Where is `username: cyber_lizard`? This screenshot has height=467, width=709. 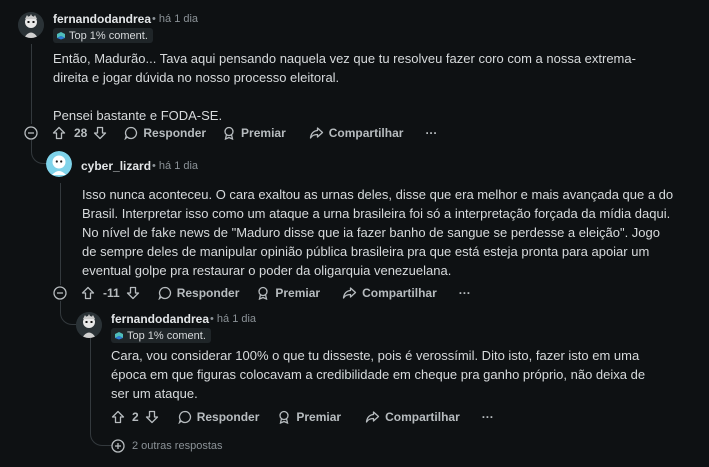 username: cyber_lizard is located at coordinates (116, 166).